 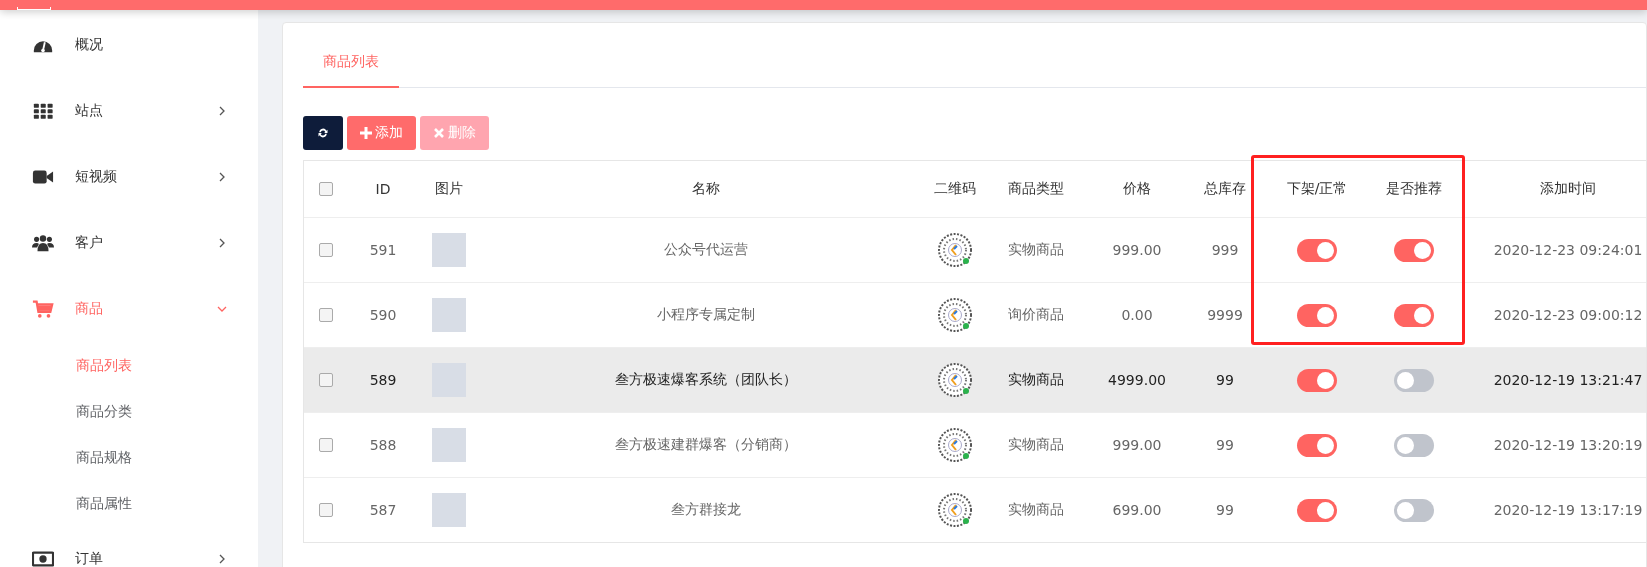 I want to click on column-header: 添加时间, so click(x=1568, y=189).